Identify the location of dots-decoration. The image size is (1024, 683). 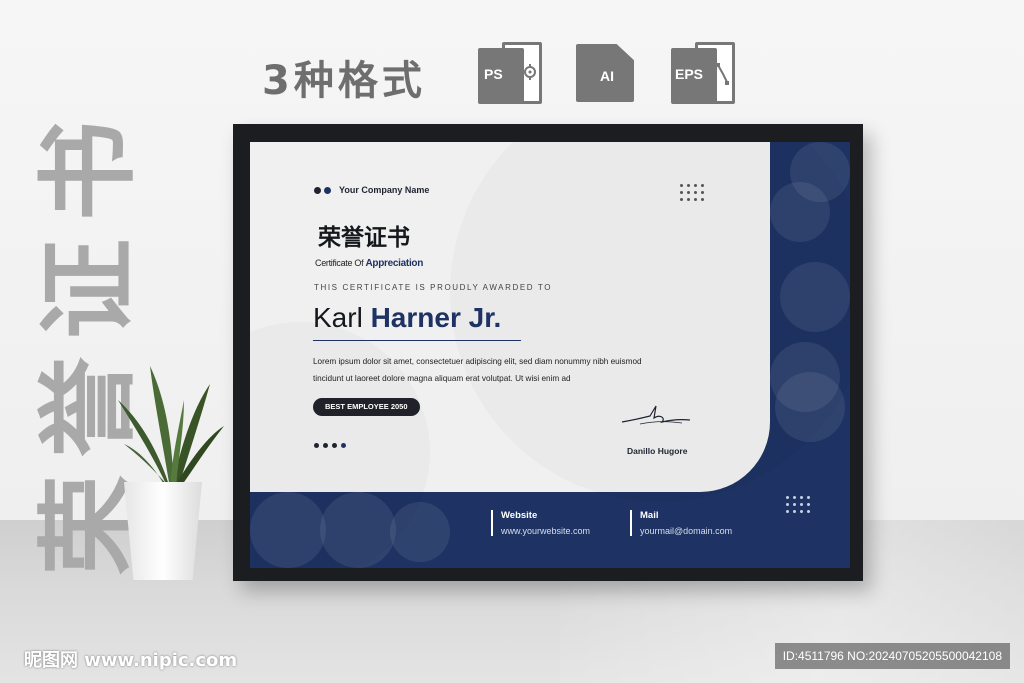
(330, 445).